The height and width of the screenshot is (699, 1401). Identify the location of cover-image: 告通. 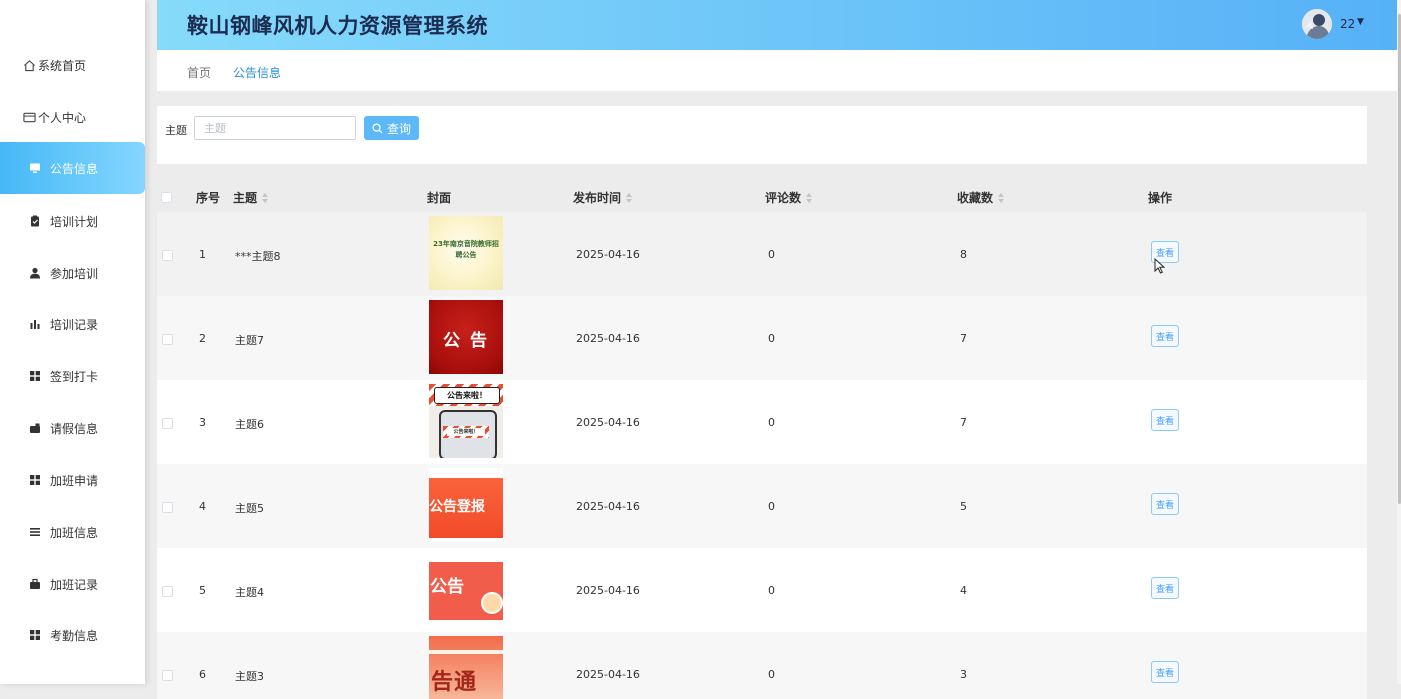
(466, 667).